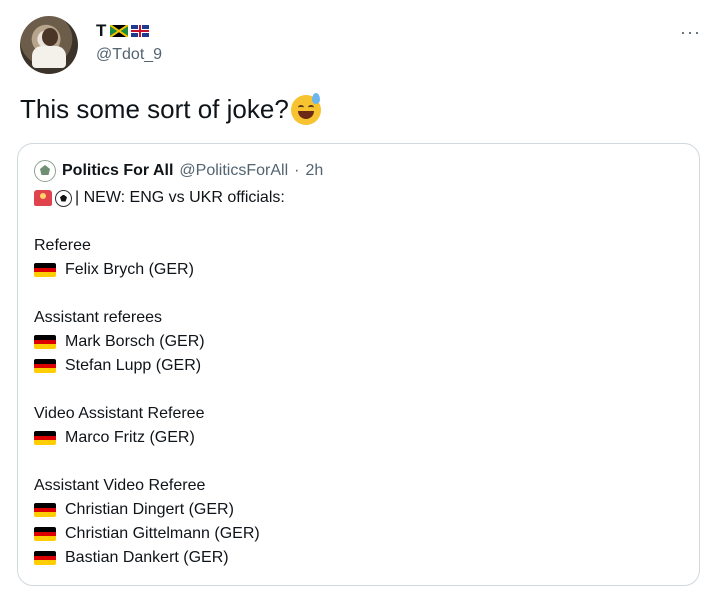 This screenshot has height=603, width=720. Describe the element at coordinates (180, 197) in the screenshot. I see `headline-text: | NEW: ENG vs UKR officials:` at that location.